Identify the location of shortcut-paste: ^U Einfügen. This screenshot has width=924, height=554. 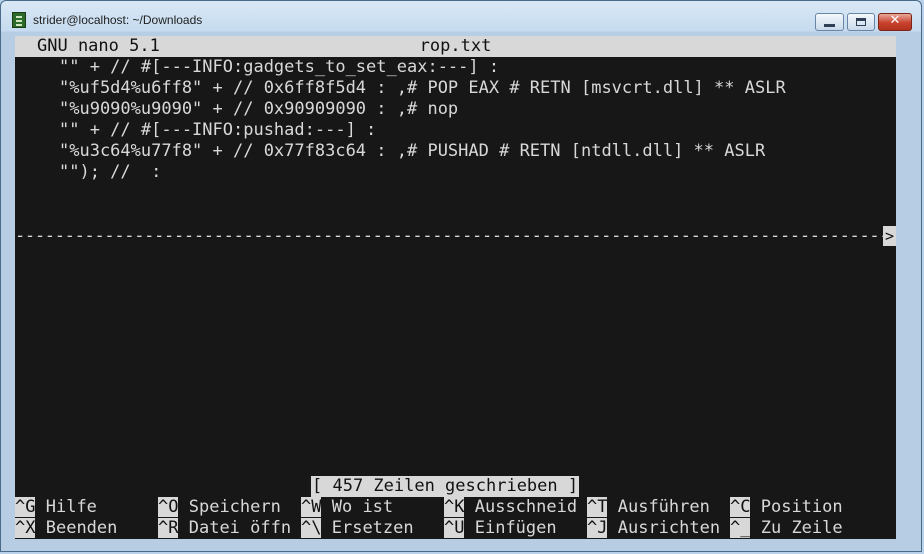
(500, 528).